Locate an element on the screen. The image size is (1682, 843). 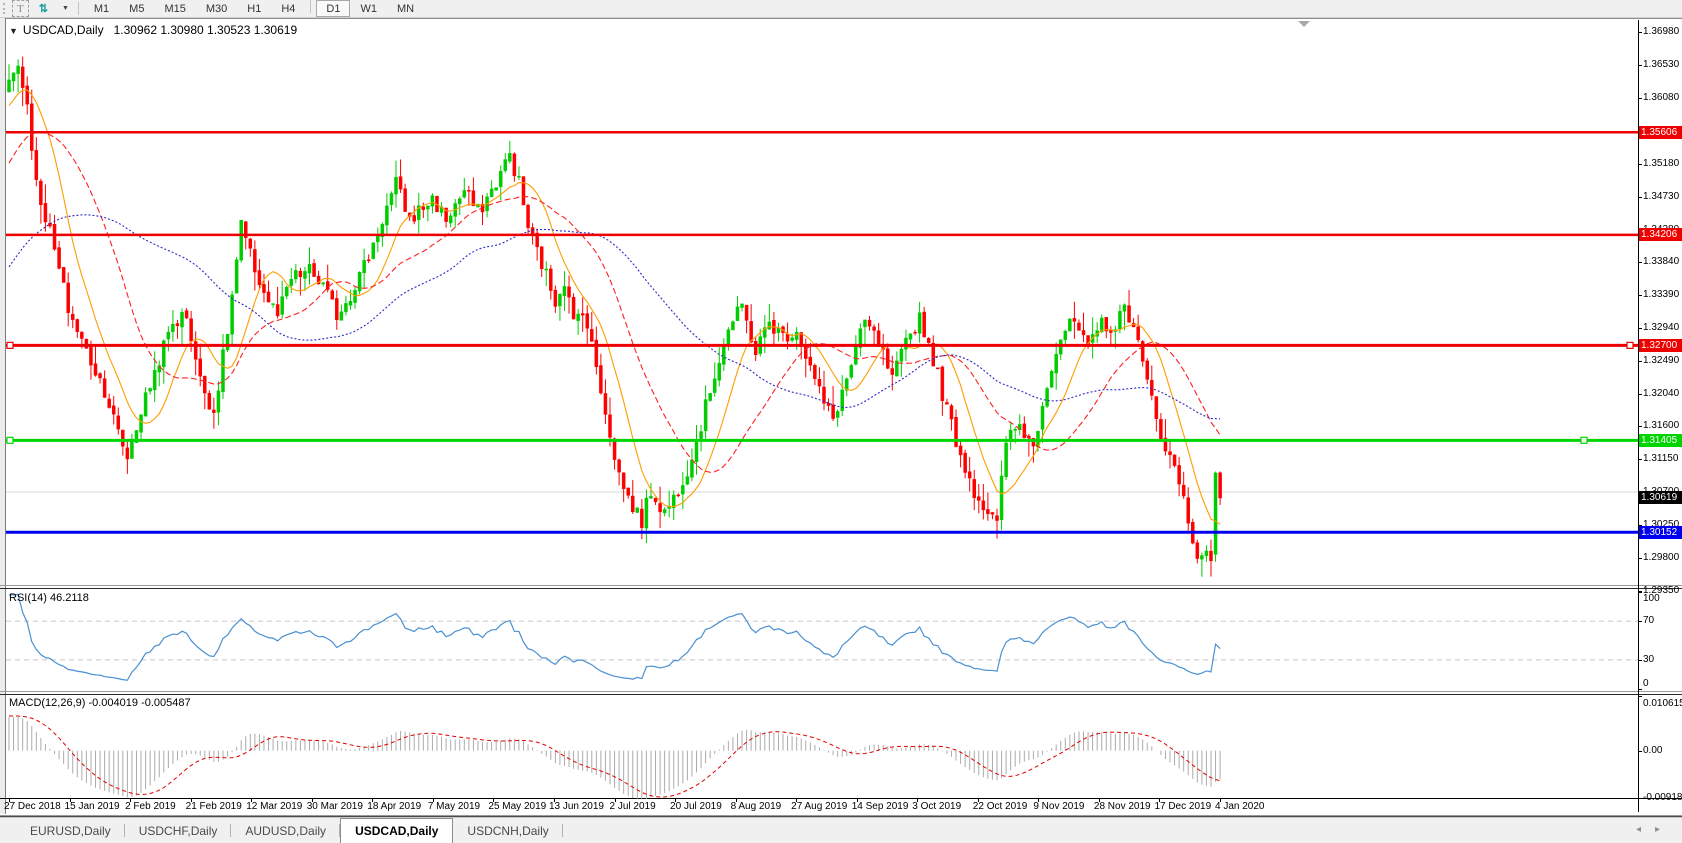
hline-price-label: 1.30152 is located at coordinates (1660, 532).